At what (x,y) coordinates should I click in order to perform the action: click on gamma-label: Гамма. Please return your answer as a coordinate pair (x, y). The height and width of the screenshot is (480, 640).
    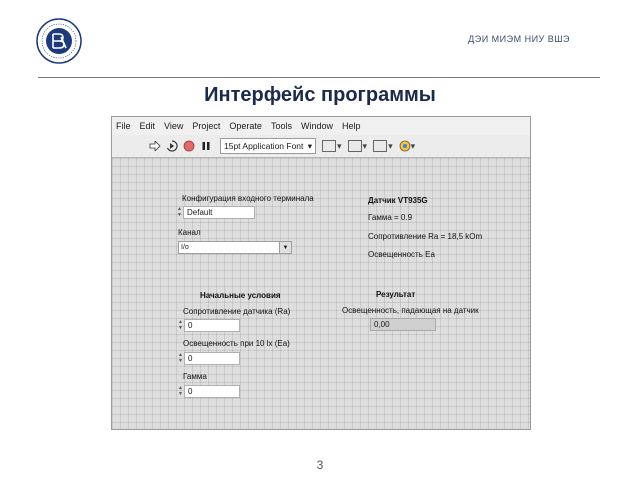
    Looking at the image, I should click on (195, 376).